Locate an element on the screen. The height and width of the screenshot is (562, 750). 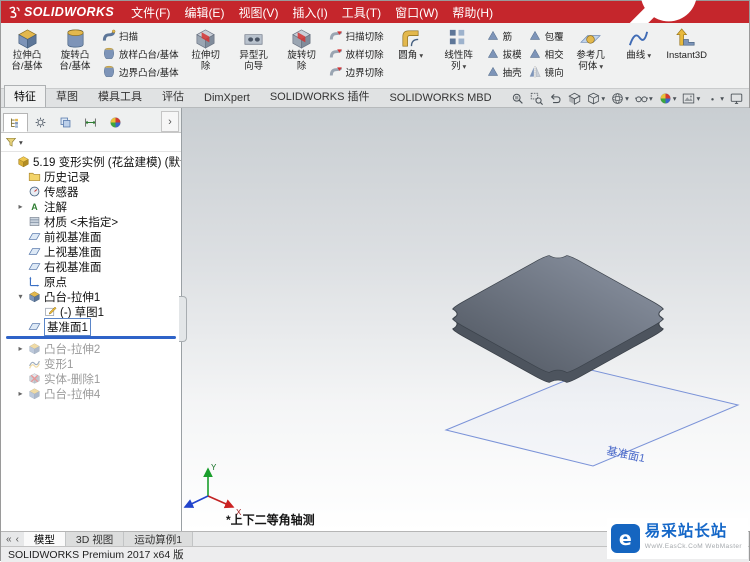
tab-DimXpert: DimXpert is located at coordinates (227, 98).